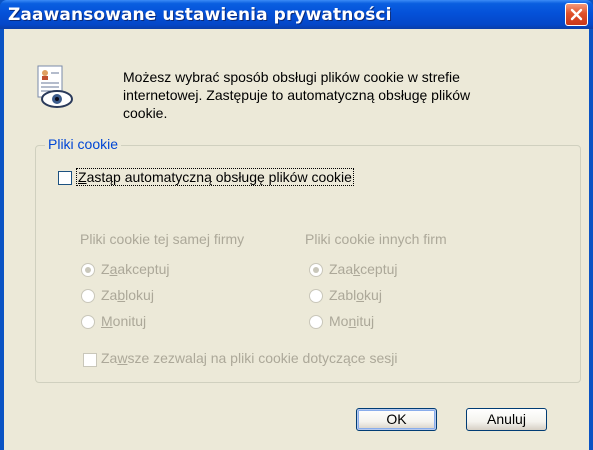 This screenshot has width=593, height=450. What do you see at coordinates (341, 269) in the screenshot?
I see `label-part: Zaa` at bounding box center [341, 269].